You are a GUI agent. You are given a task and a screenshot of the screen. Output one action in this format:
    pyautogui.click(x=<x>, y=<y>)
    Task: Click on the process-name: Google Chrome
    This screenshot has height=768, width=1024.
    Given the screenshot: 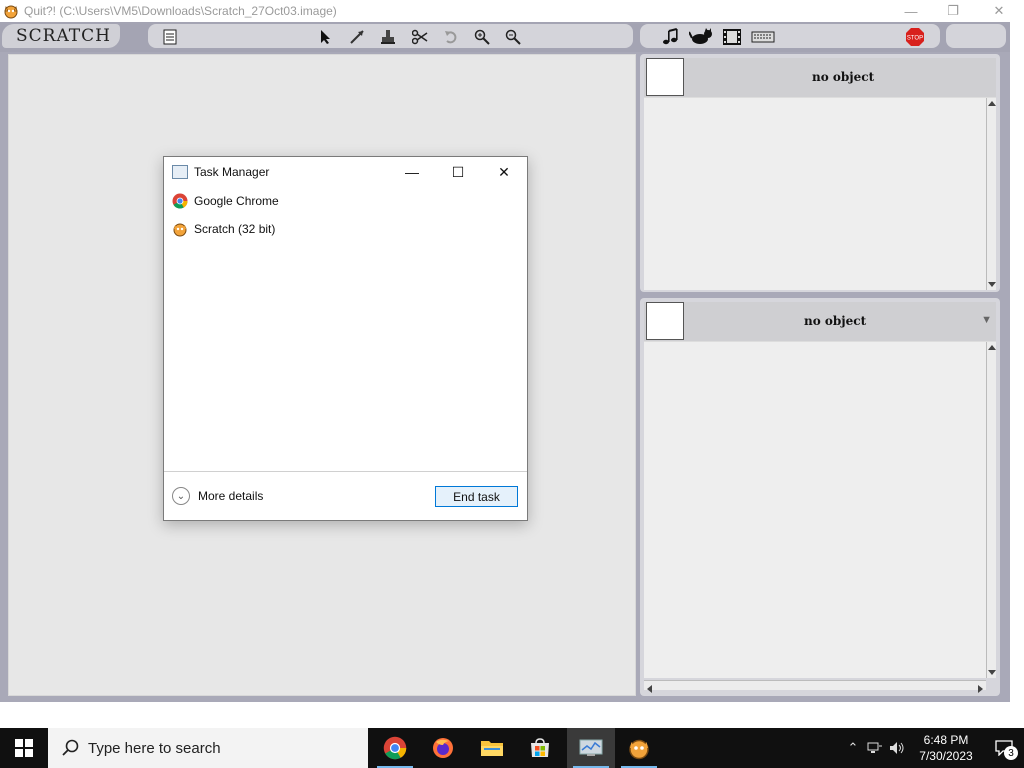 What is the action you would take?
    pyautogui.click(x=236, y=201)
    